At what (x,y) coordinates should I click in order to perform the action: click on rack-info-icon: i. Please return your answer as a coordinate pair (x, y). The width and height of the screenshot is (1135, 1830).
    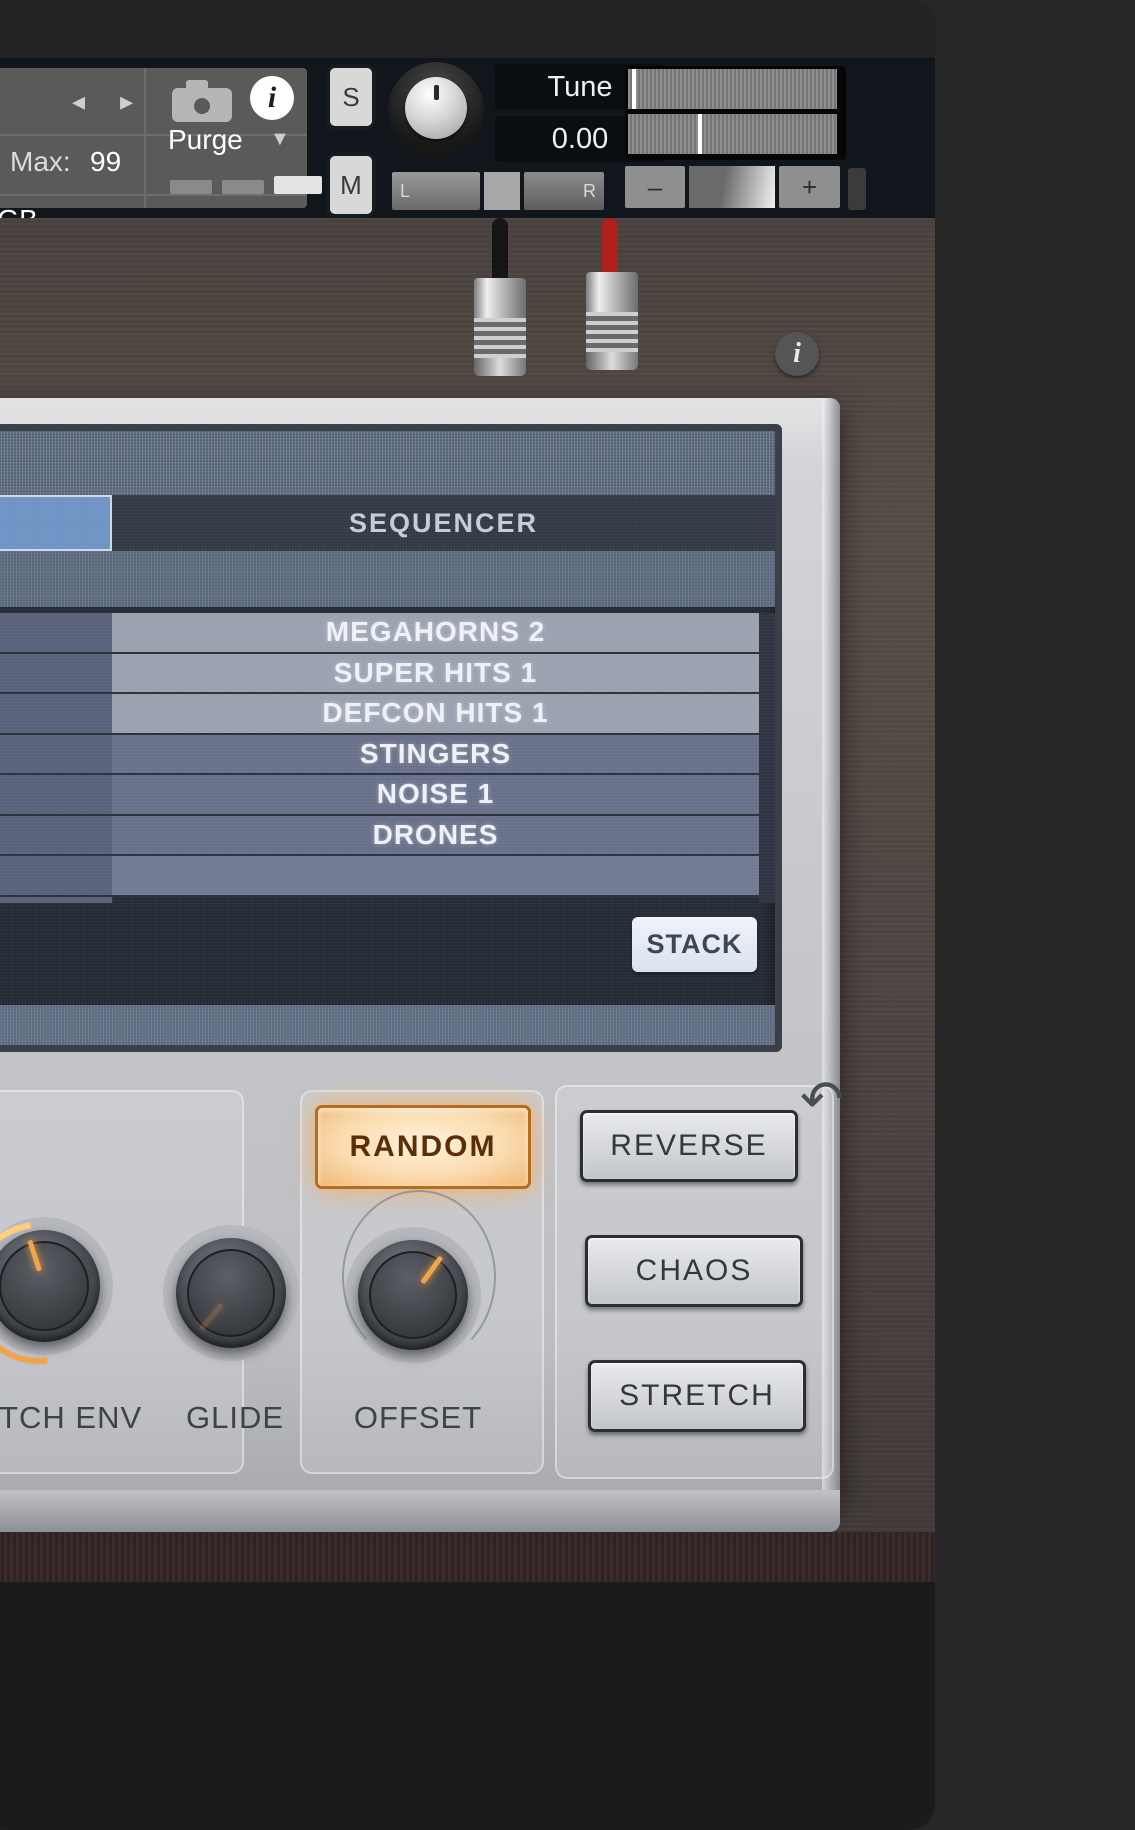
    Looking at the image, I should click on (797, 354).